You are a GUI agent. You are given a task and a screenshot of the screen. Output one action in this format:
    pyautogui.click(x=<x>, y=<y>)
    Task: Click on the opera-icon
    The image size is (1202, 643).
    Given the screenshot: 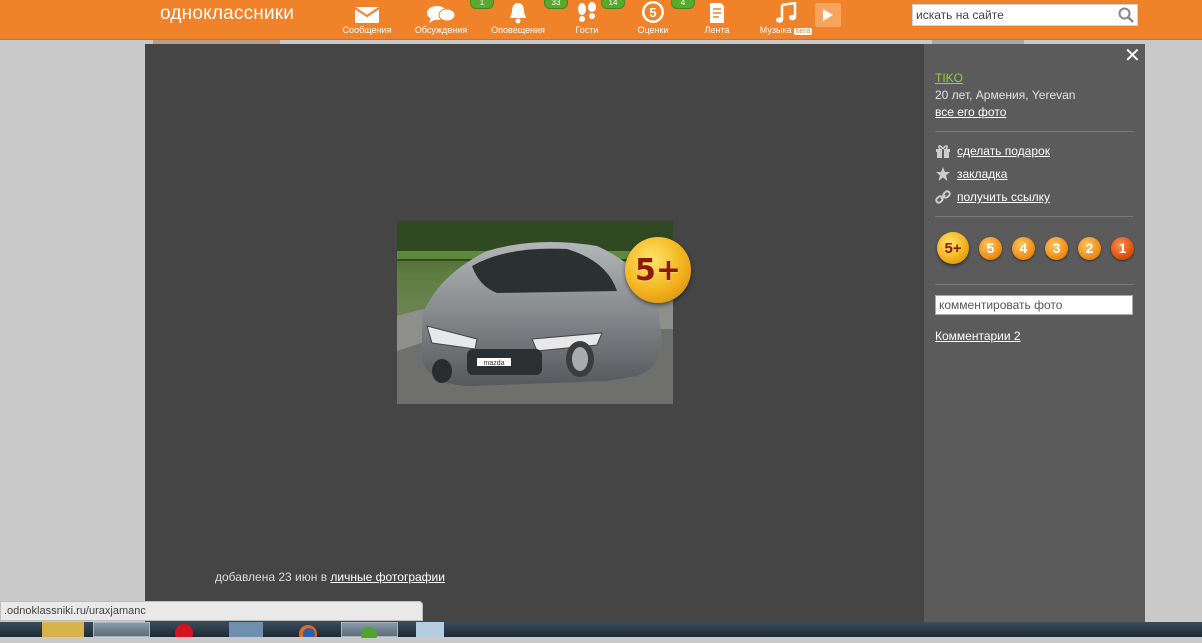 What is the action you would take?
    pyautogui.click(x=184, y=633)
    